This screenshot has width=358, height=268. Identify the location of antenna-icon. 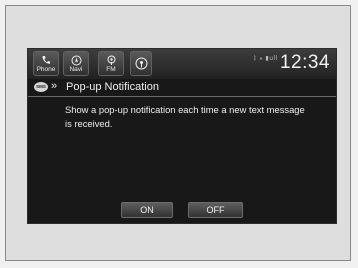
(141, 63).